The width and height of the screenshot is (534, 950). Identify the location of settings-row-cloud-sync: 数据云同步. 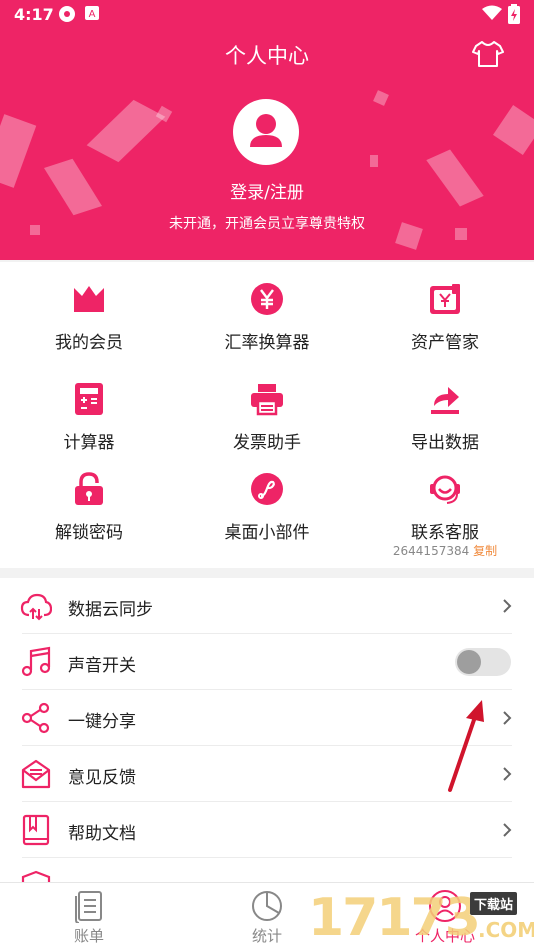
(267, 606).